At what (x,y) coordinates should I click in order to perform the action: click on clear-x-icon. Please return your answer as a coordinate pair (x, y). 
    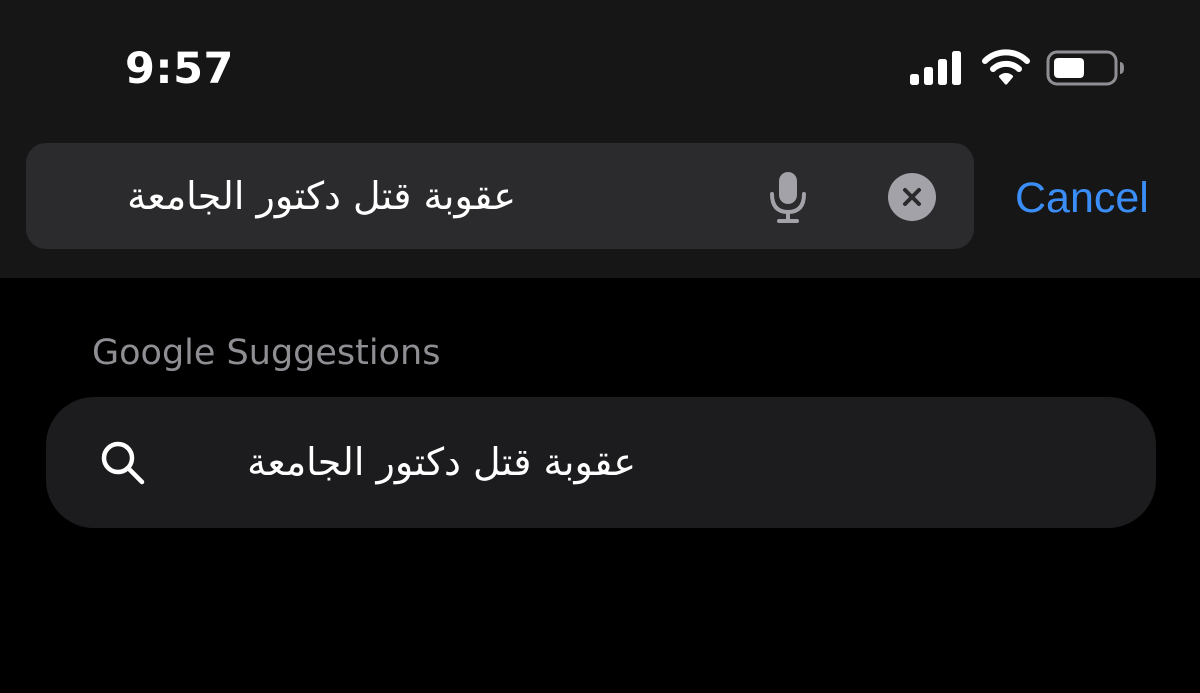
    Looking at the image, I should click on (912, 197).